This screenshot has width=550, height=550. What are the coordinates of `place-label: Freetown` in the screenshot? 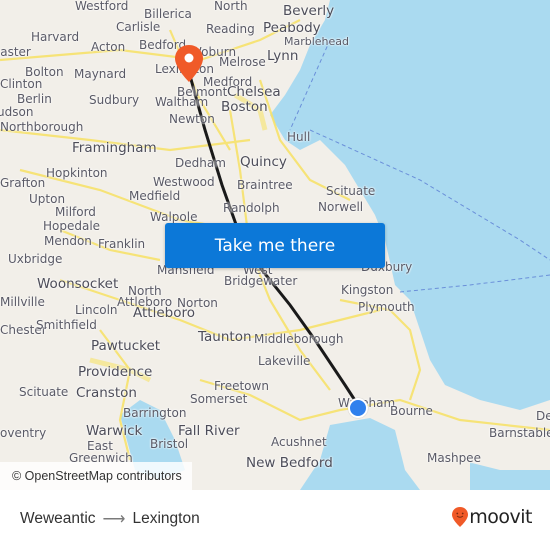 It's located at (241, 386).